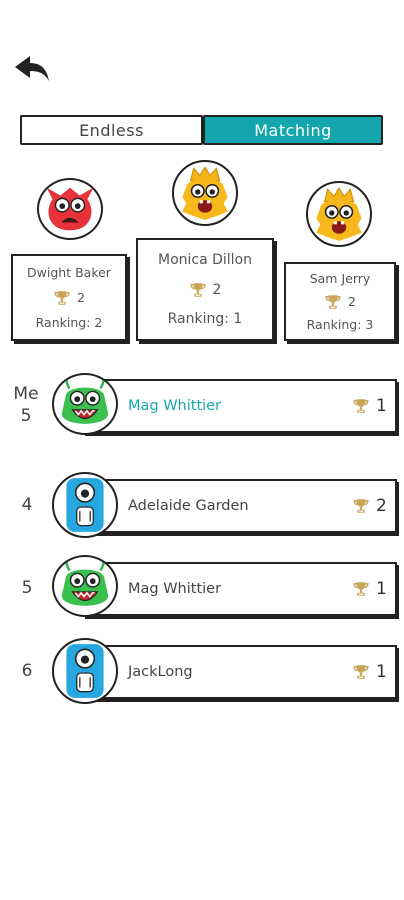  Describe the element at coordinates (205, 260) in the screenshot. I see `podium-name: Monica Dillon` at that location.